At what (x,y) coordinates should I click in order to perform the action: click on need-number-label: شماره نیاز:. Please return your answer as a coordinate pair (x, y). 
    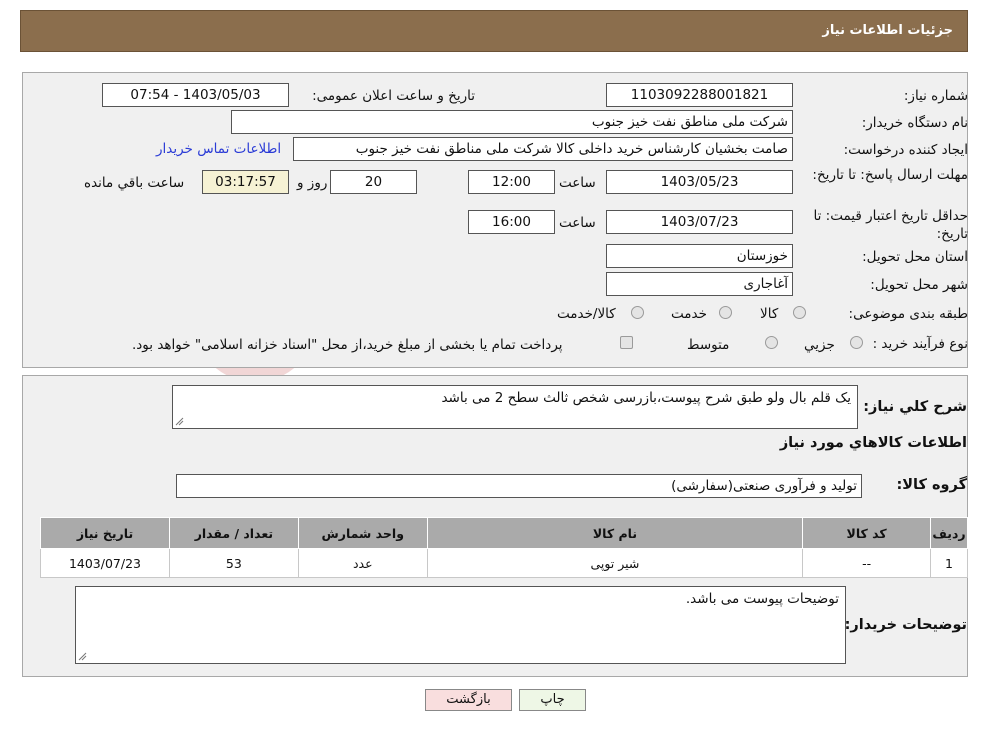
    Looking at the image, I should click on (935, 96).